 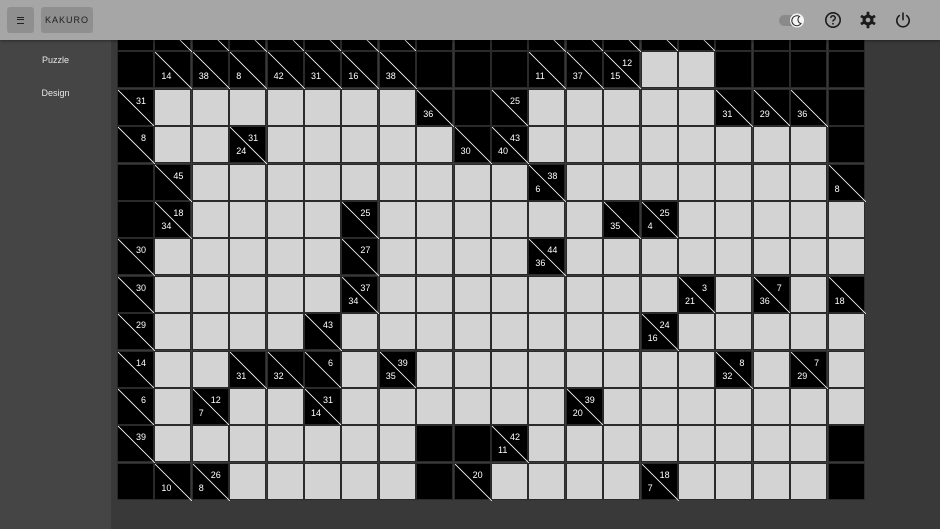 I want to click on menu-button, so click(x=20, y=20).